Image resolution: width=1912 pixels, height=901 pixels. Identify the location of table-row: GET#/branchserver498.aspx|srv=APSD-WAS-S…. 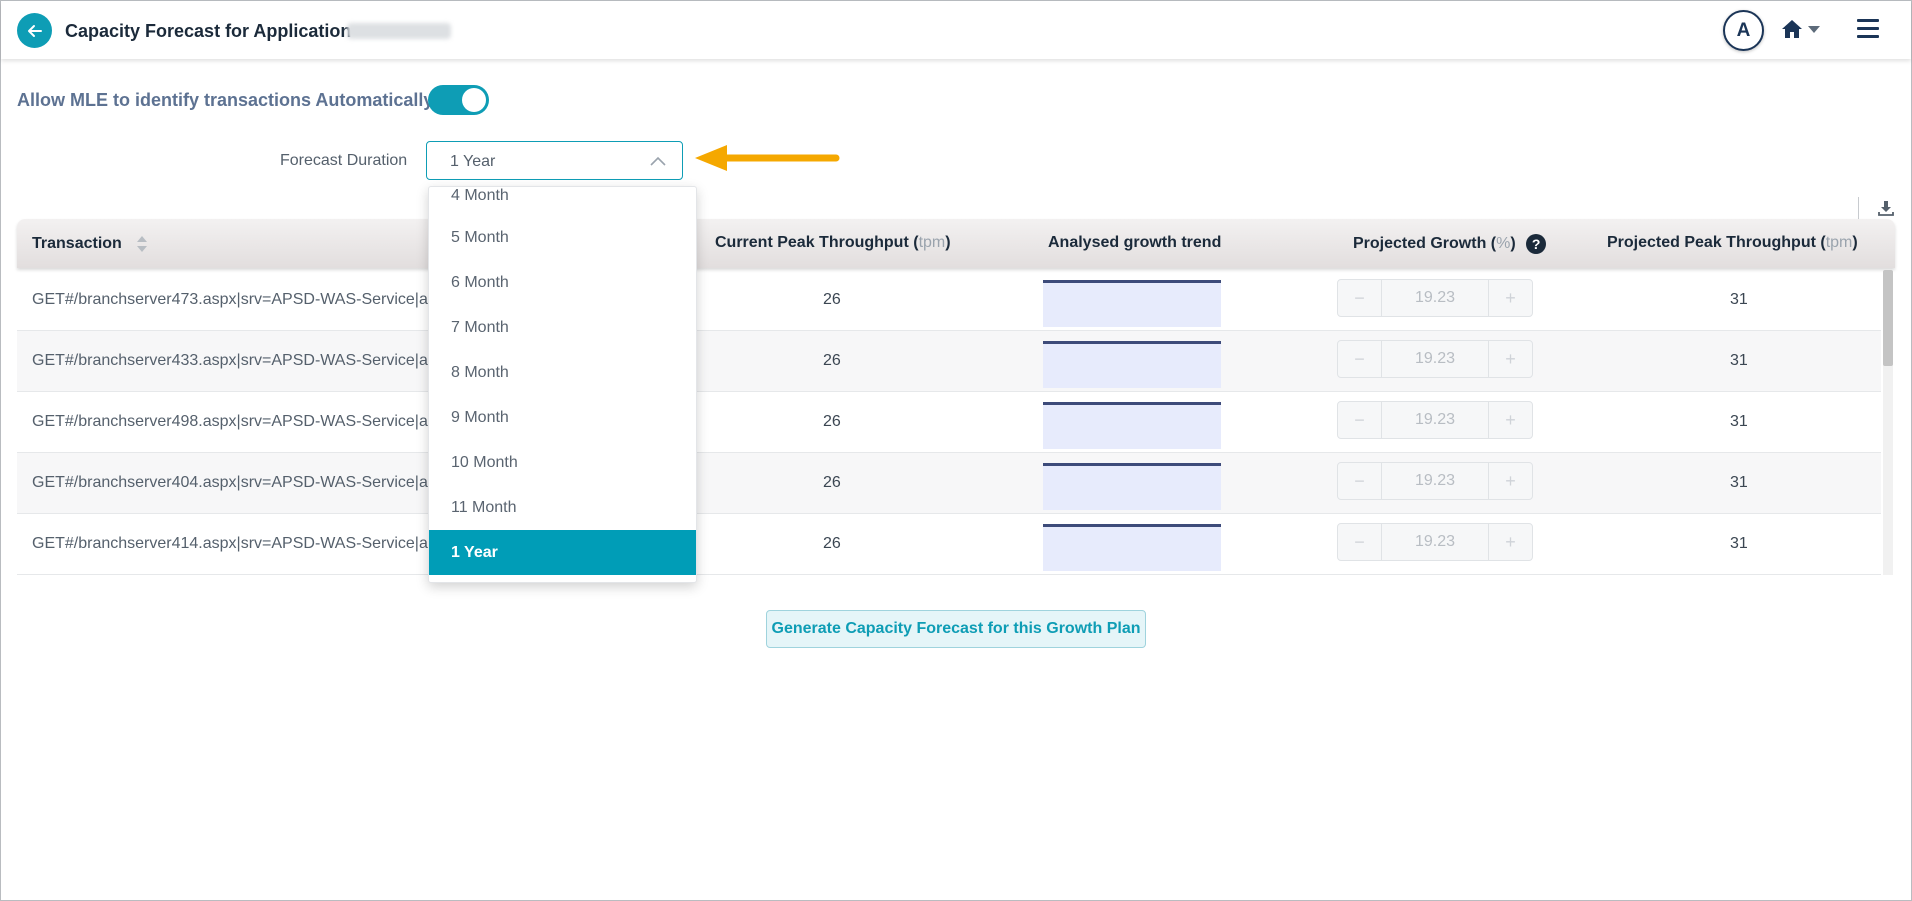
(949, 422).